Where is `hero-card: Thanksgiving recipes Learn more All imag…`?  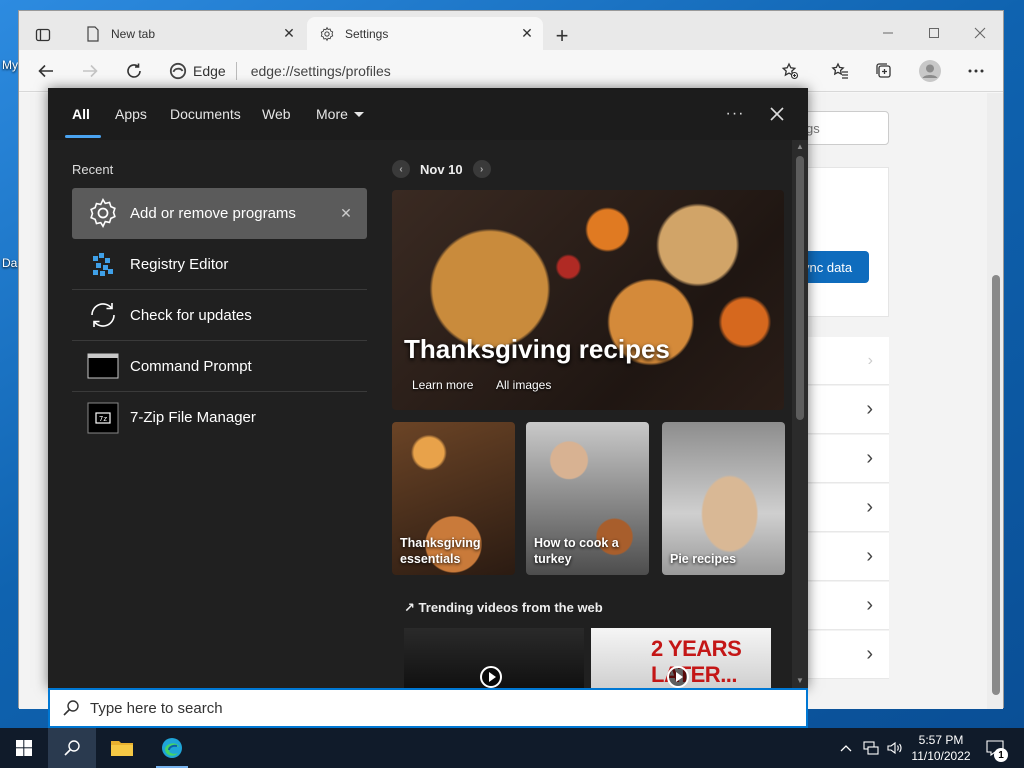
hero-card: Thanksgiving recipes Learn more All imag… is located at coordinates (588, 300).